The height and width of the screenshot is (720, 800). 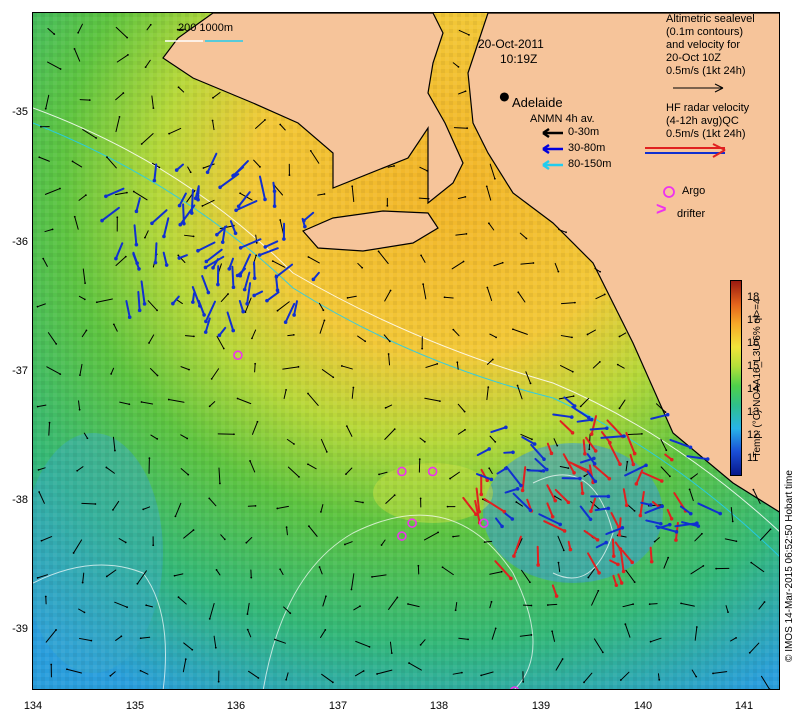 What do you see at coordinates (439, 706) in the screenshot?
I see `x-axis-tick: 138` at bounding box center [439, 706].